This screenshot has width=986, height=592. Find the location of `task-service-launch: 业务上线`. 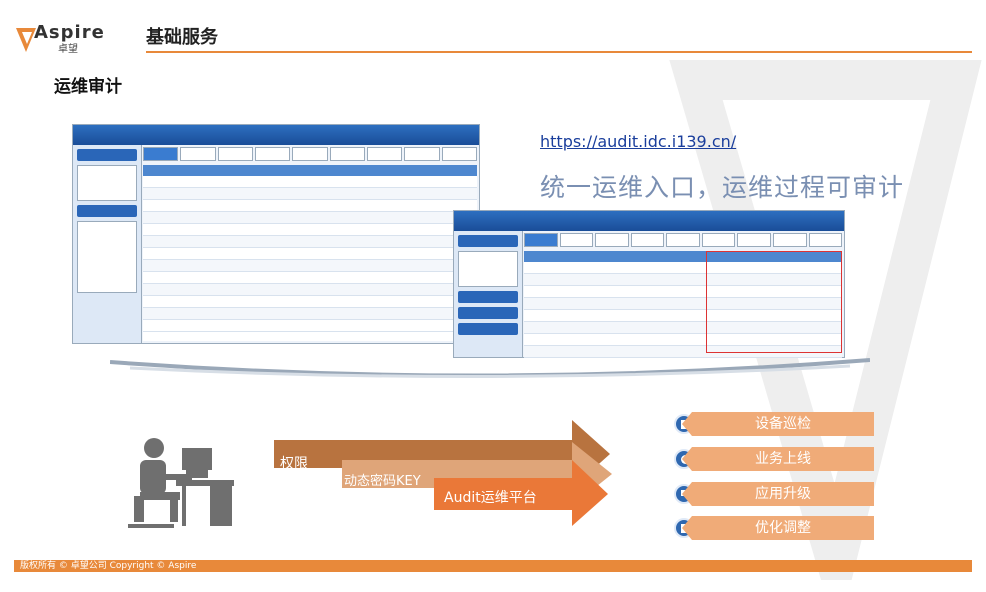

task-service-launch: 业务上线 is located at coordinates (778, 459).